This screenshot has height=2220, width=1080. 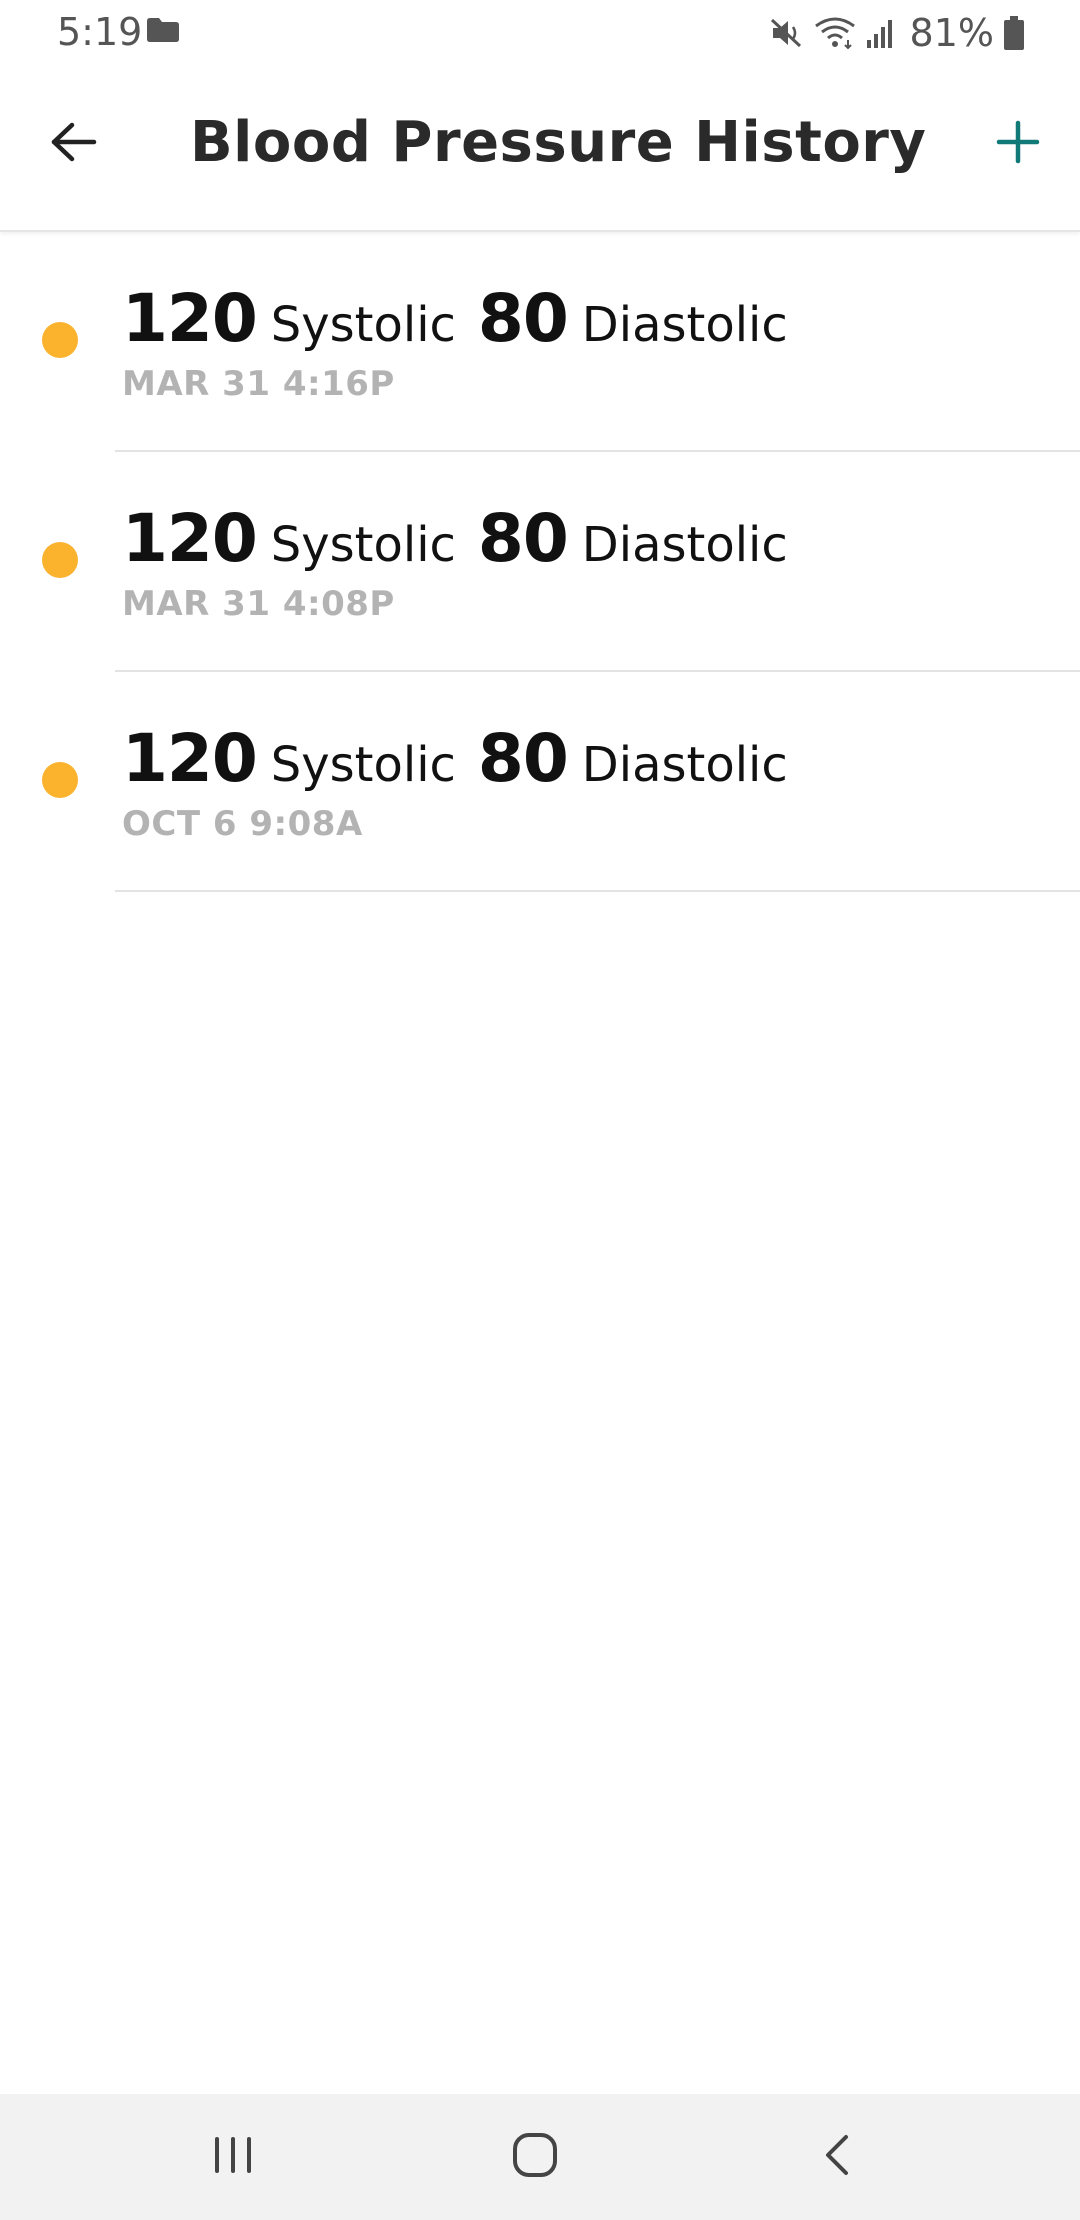 I want to click on app-bar: Blood Pressure History, so click(x=540, y=149).